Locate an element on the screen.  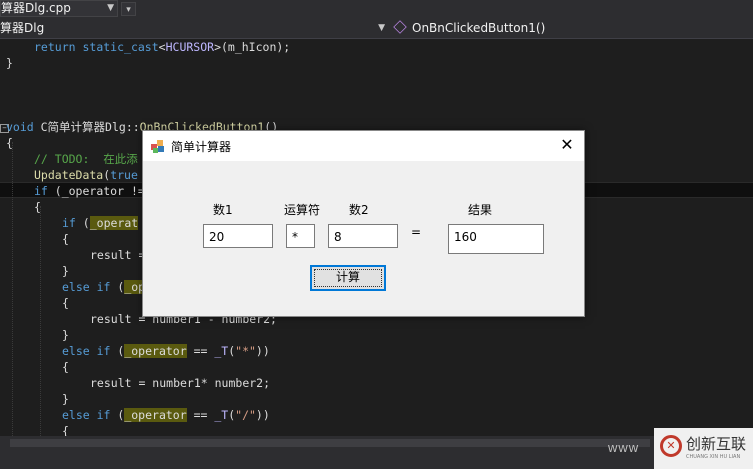
class-scope-label: 算器Dlg is located at coordinates (22, 28).